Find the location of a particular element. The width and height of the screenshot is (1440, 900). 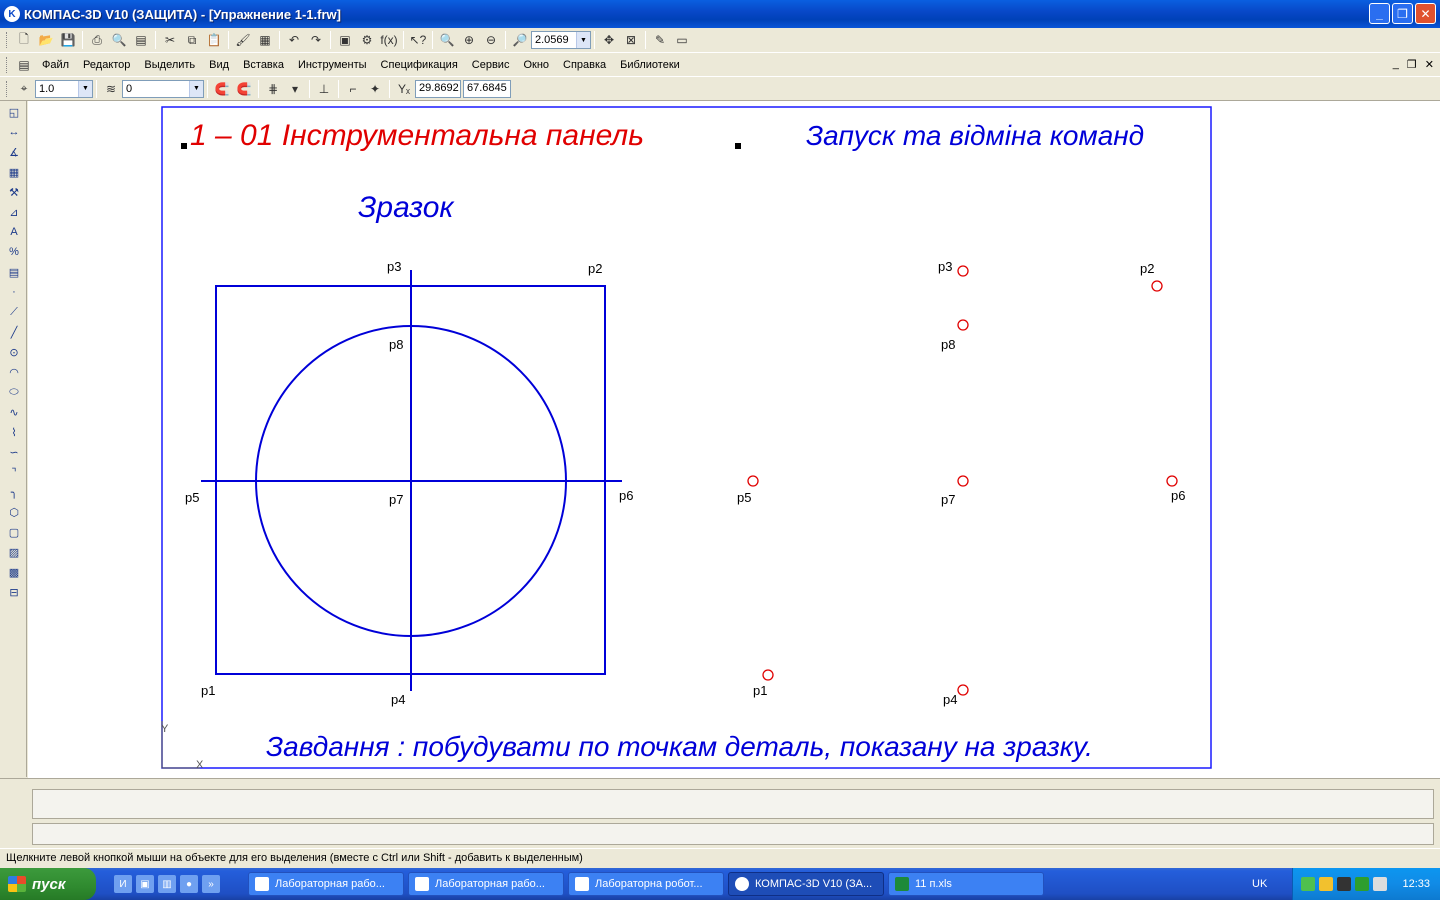

doc-minimize-icon: _ is located at coordinates (1396, 64).